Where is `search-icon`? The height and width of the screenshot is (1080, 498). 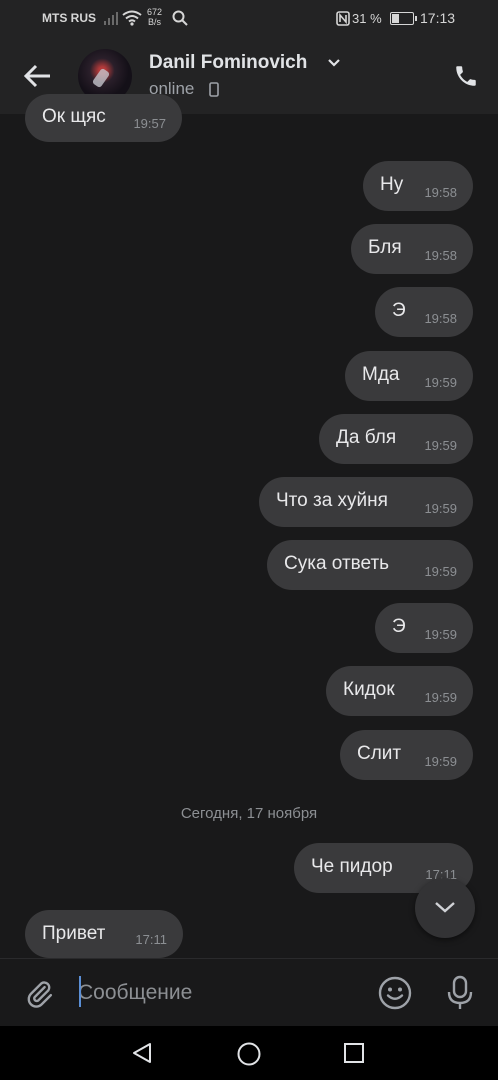
search-icon is located at coordinates (180, 18).